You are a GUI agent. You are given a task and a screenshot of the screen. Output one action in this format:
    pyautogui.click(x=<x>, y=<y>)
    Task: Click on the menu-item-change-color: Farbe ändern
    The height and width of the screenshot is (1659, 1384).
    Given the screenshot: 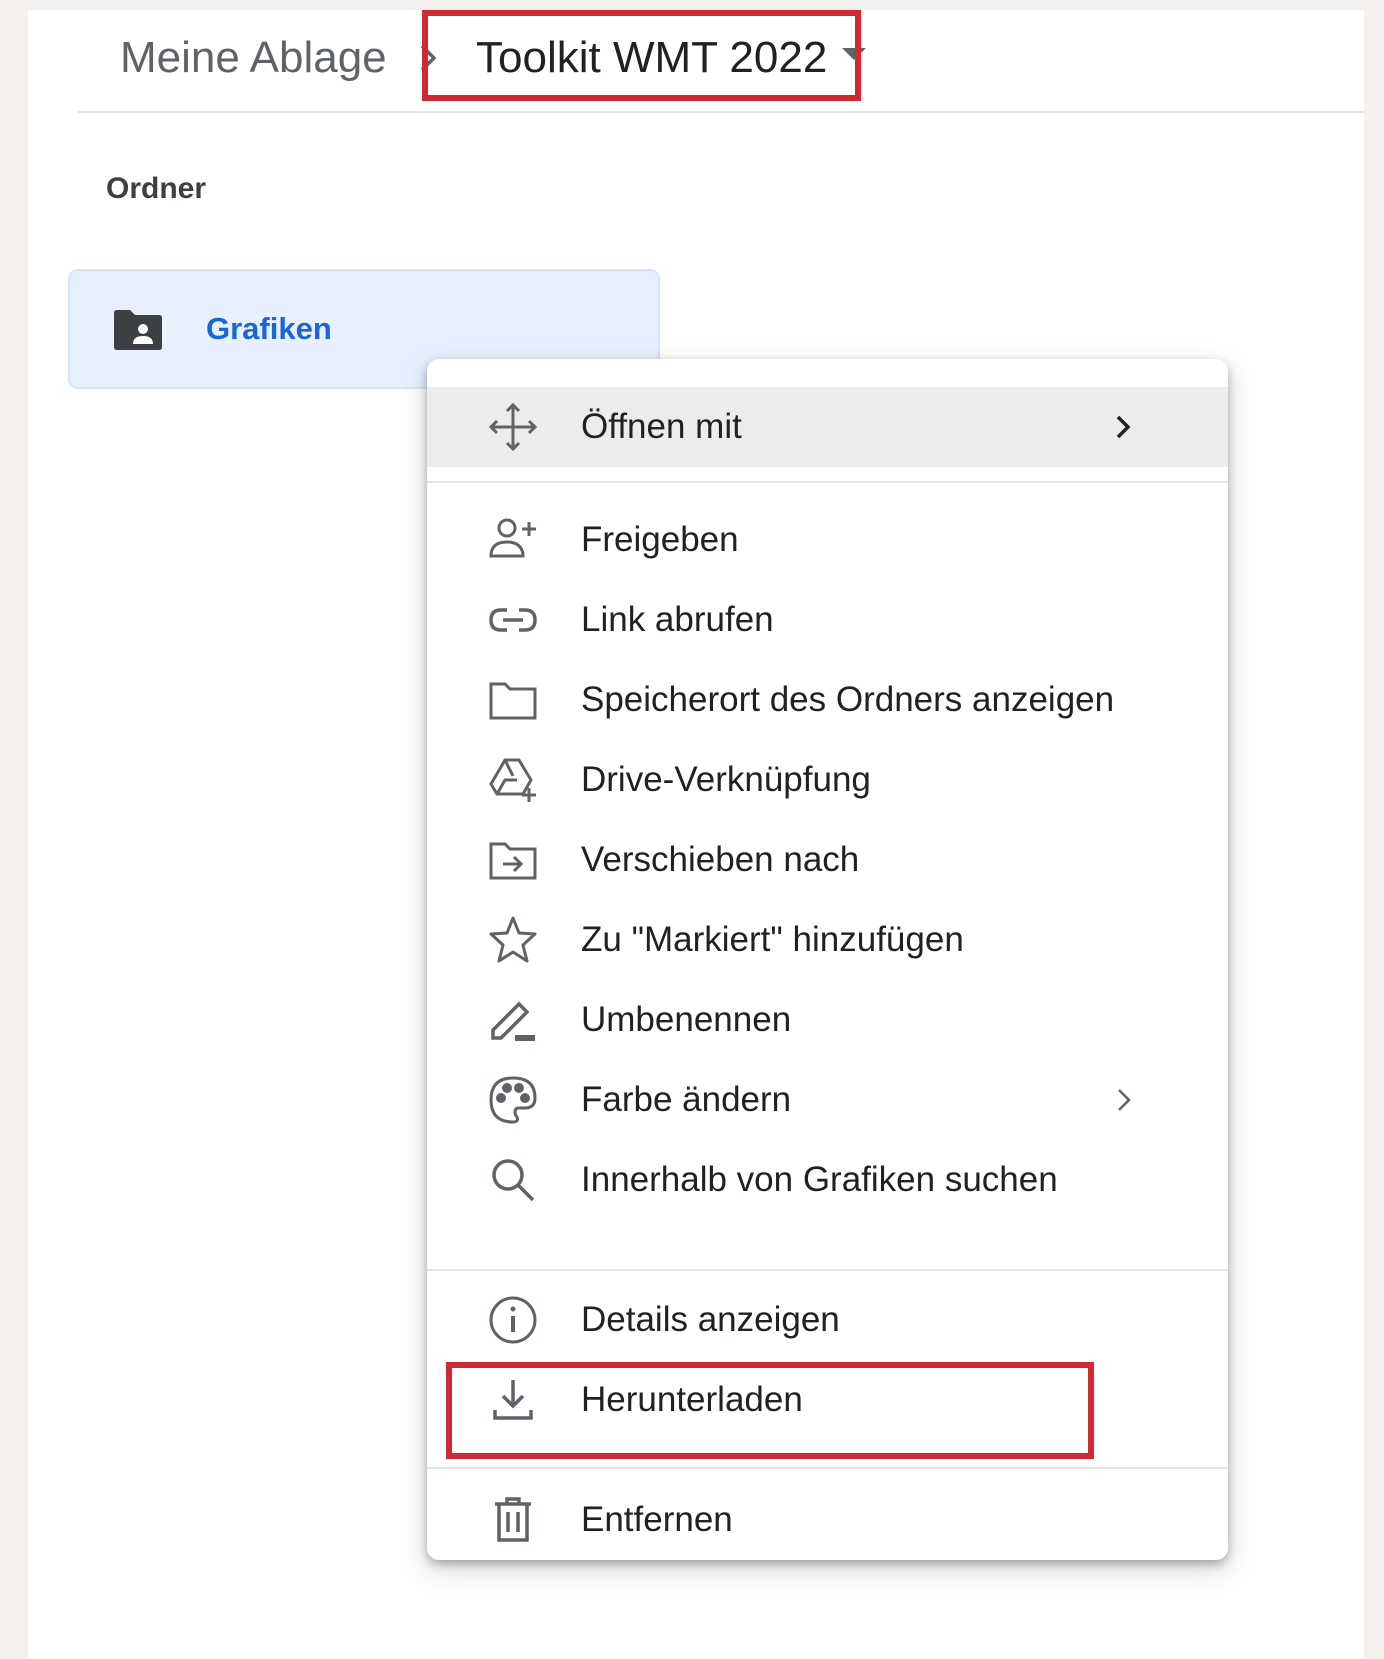 What is the action you would take?
    pyautogui.click(x=827, y=1100)
    